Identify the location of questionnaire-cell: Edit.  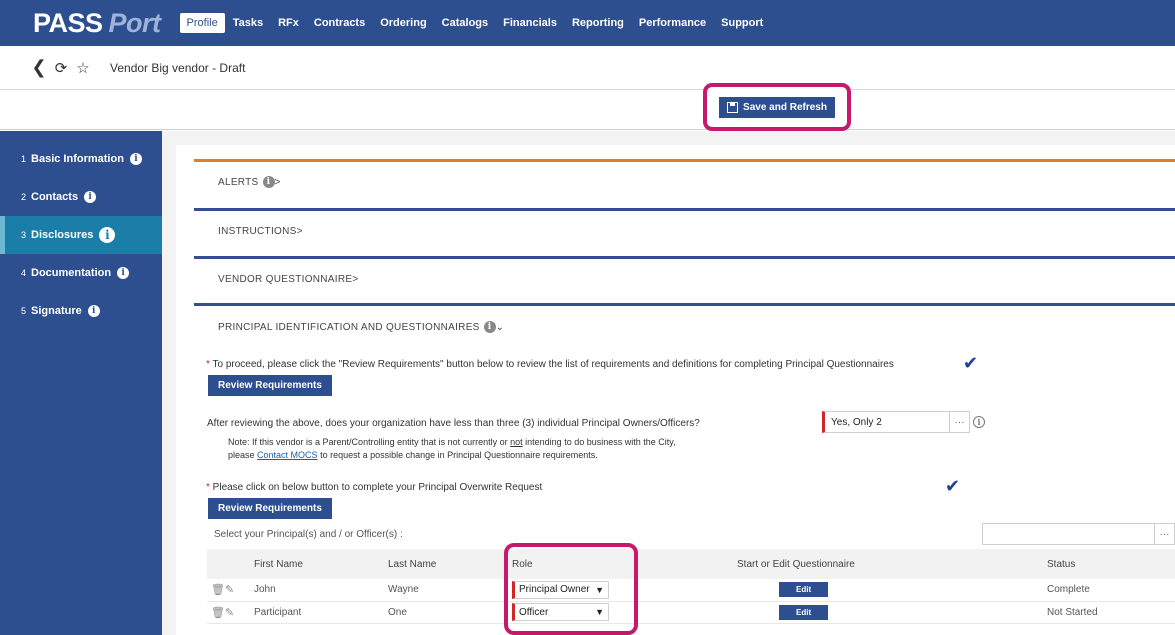
(888, 612).